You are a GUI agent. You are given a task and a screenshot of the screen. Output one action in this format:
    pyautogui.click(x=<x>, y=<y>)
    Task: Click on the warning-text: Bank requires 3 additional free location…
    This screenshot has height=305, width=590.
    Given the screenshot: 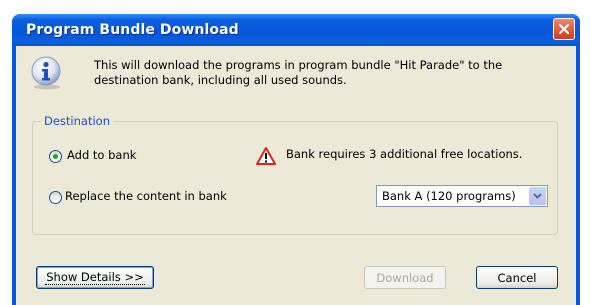 What is the action you would take?
    pyautogui.click(x=404, y=154)
    